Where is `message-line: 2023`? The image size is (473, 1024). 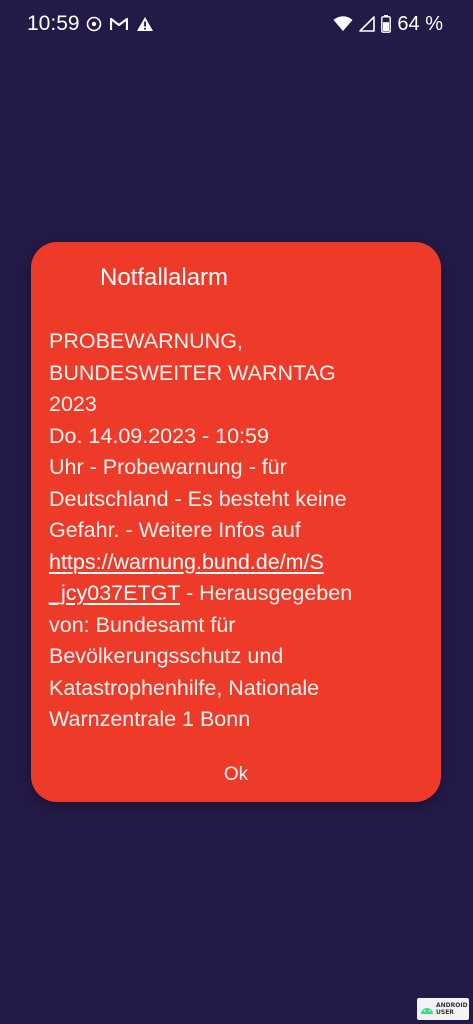 message-line: 2023 is located at coordinates (73, 404).